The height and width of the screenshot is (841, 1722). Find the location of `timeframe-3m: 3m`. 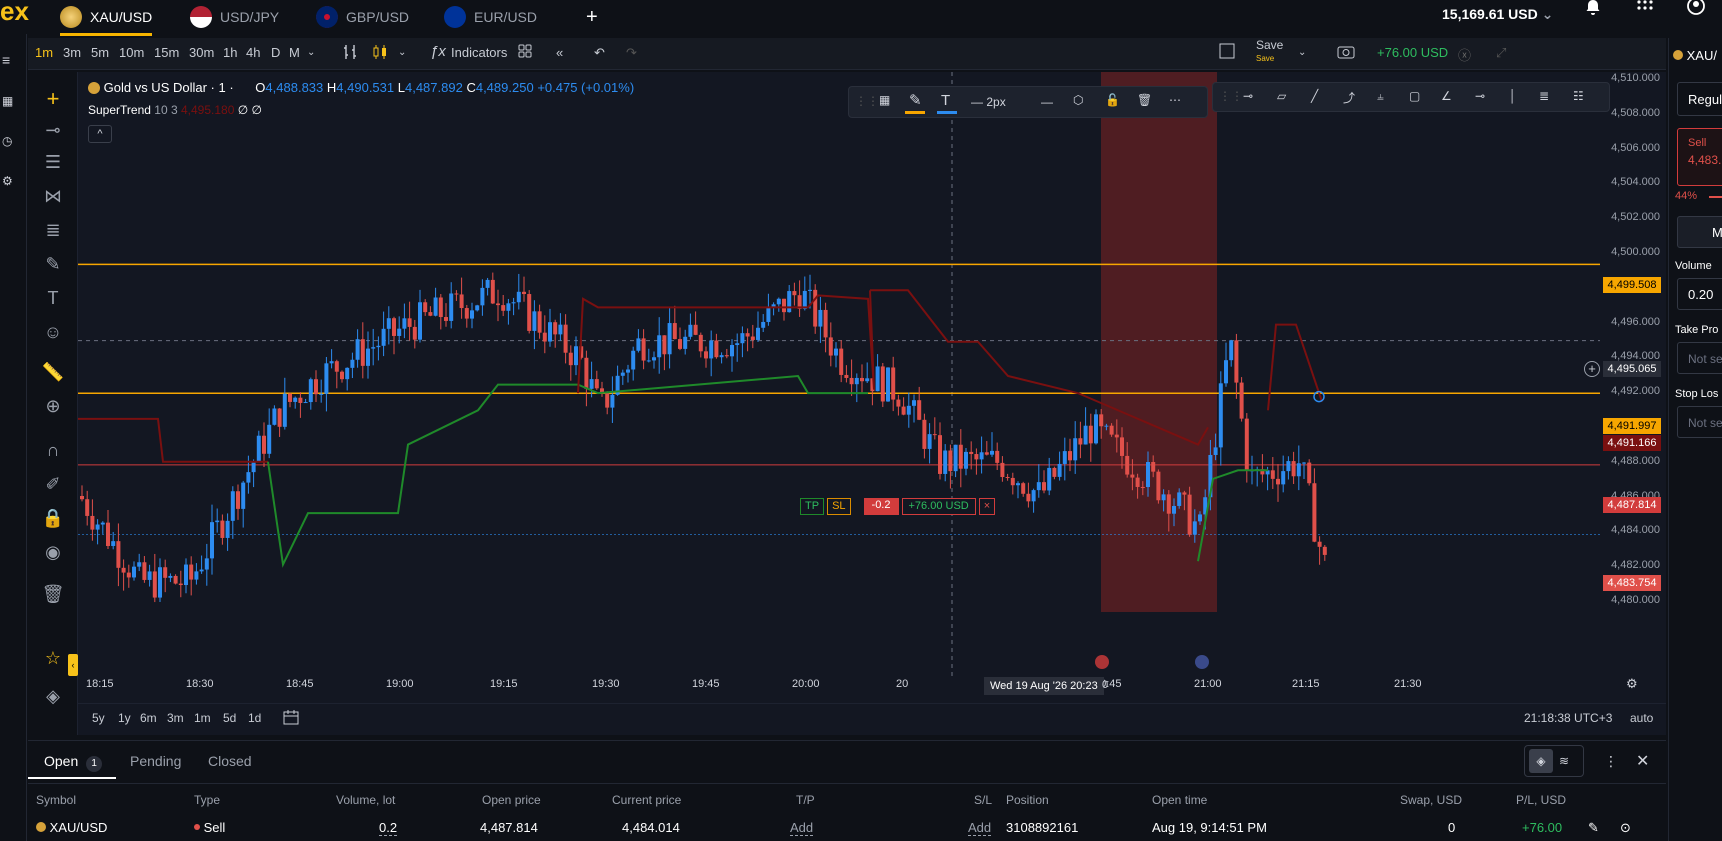

timeframe-3m: 3m is located at coordinates (72, 52).